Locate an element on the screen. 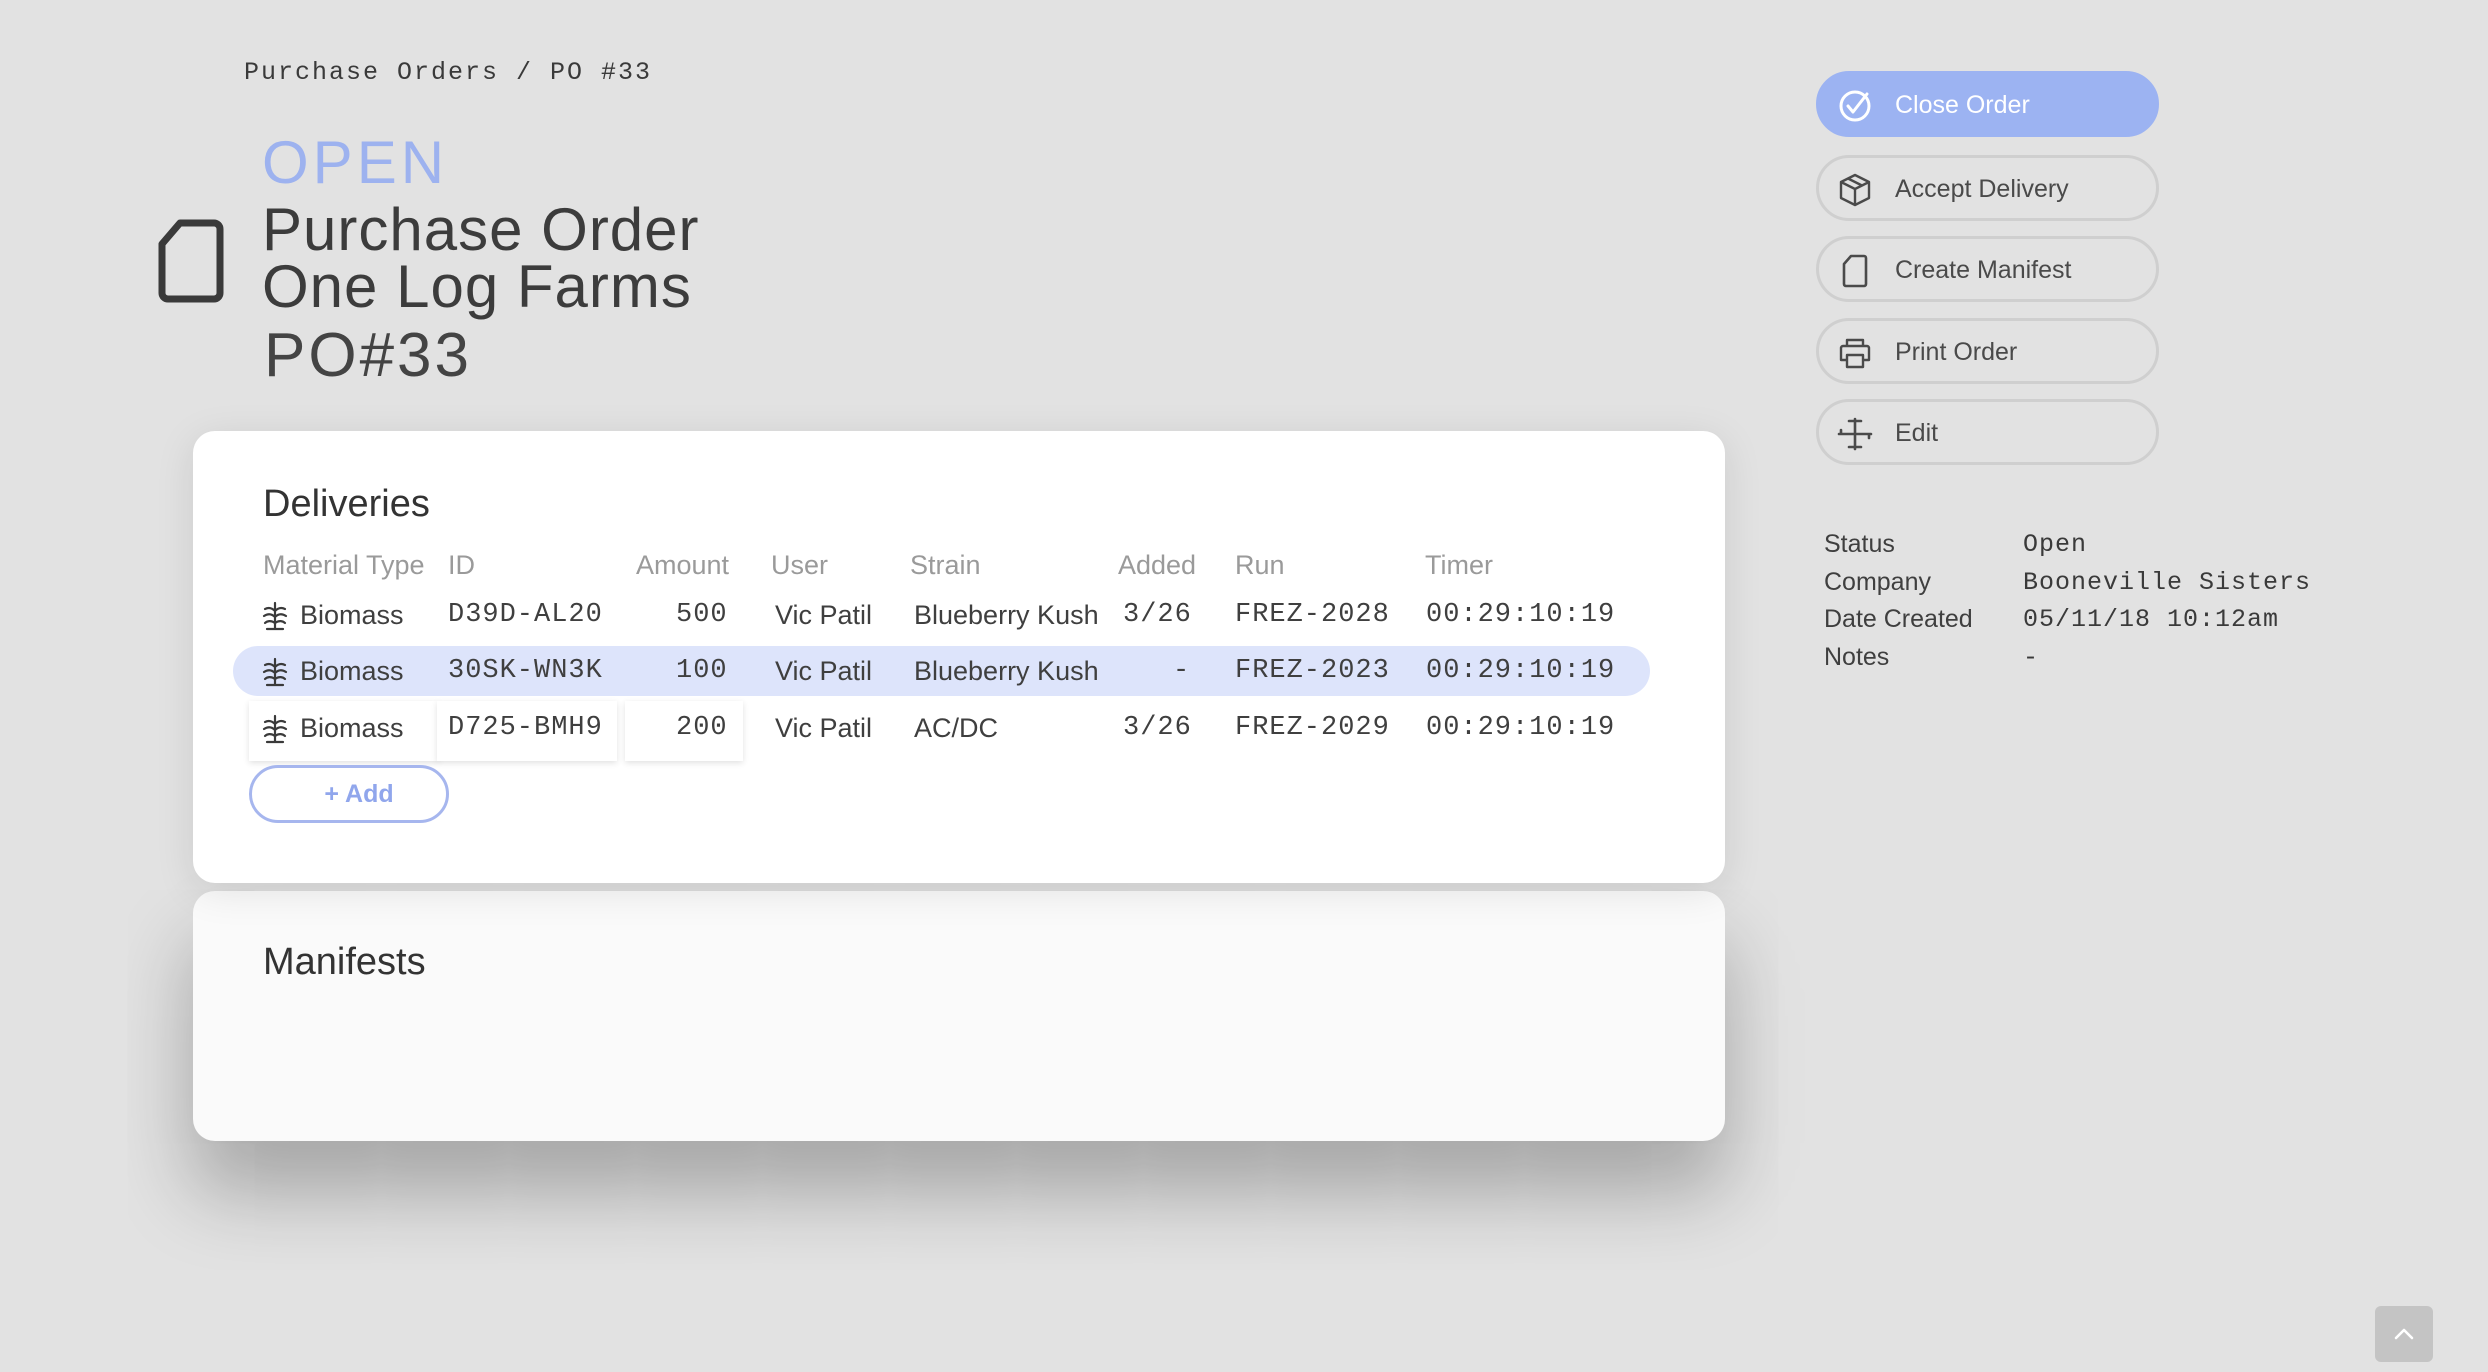 This screenshot has width=2488, height=1372. col-id: ID is located at coordinates (461, 565).